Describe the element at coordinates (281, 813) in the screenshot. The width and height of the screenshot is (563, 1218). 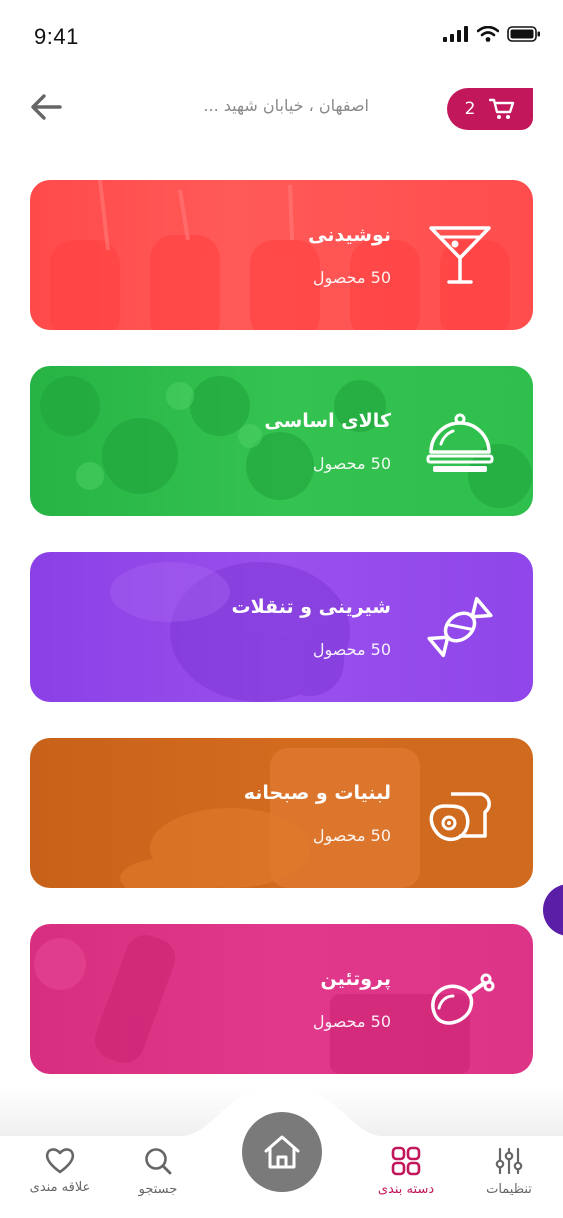
I see `category-card-dairy: لبنیات و صبحانه 50 محصول` at that location.